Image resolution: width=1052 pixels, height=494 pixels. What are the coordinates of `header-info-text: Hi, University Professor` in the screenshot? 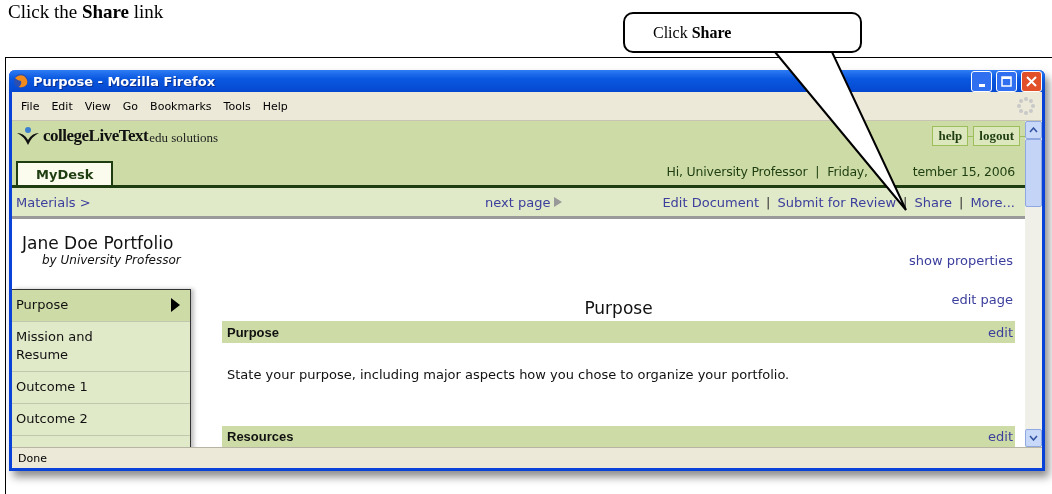 It's located at (737, 171).